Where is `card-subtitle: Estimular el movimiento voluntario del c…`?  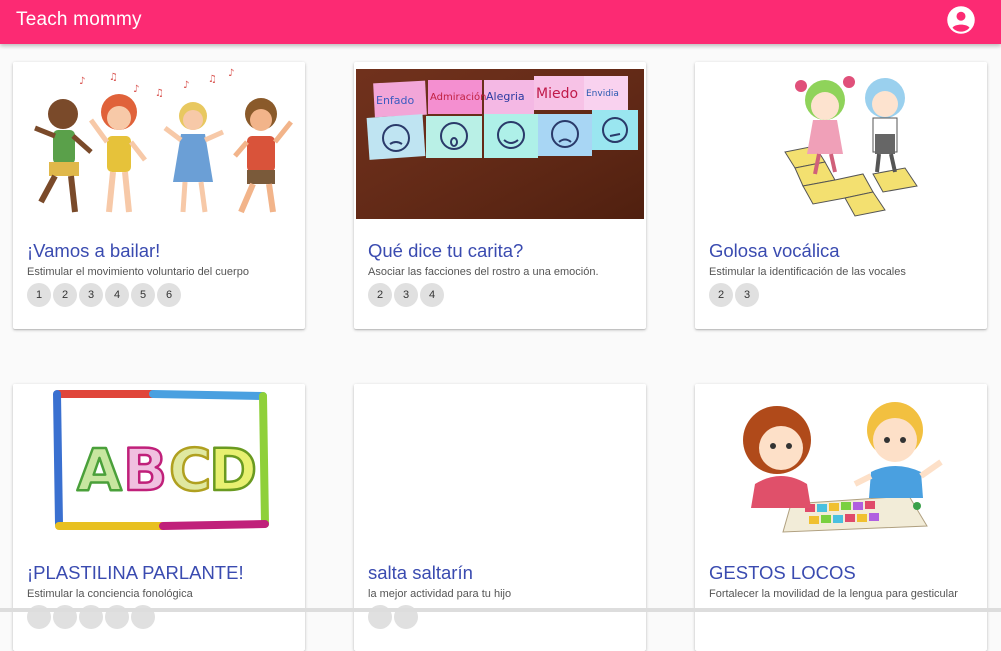 card-subtitle: Estimular el movimiento voluntario del c… is located at coordinates (138, 272).